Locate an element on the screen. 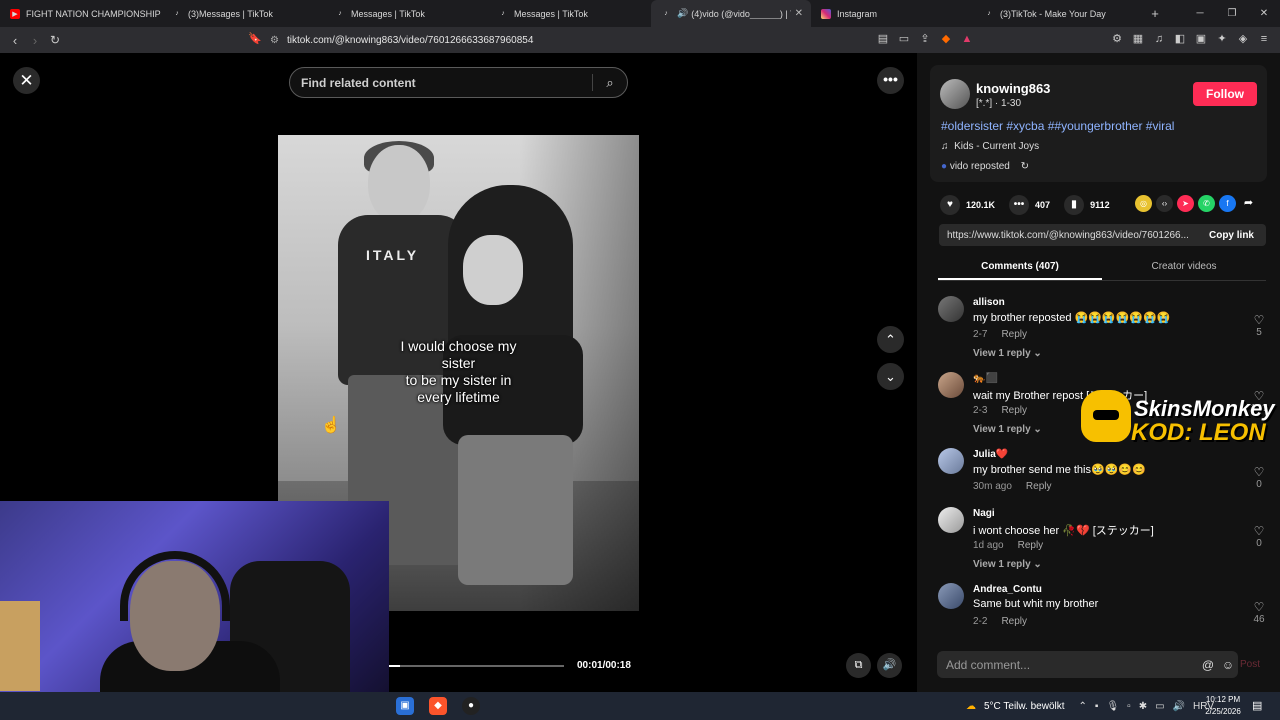 This screenshot has width=1280, height=720. split-view-icon: ◧ is located at coordinates (1180, 39).